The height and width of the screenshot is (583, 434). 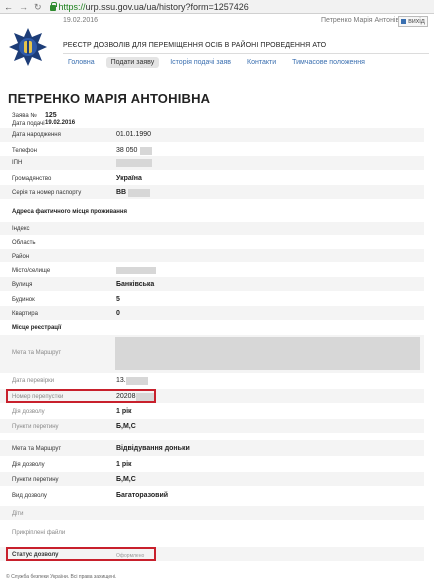 I want to click on apartment-label: Квартира, so click(x=25, y=314).